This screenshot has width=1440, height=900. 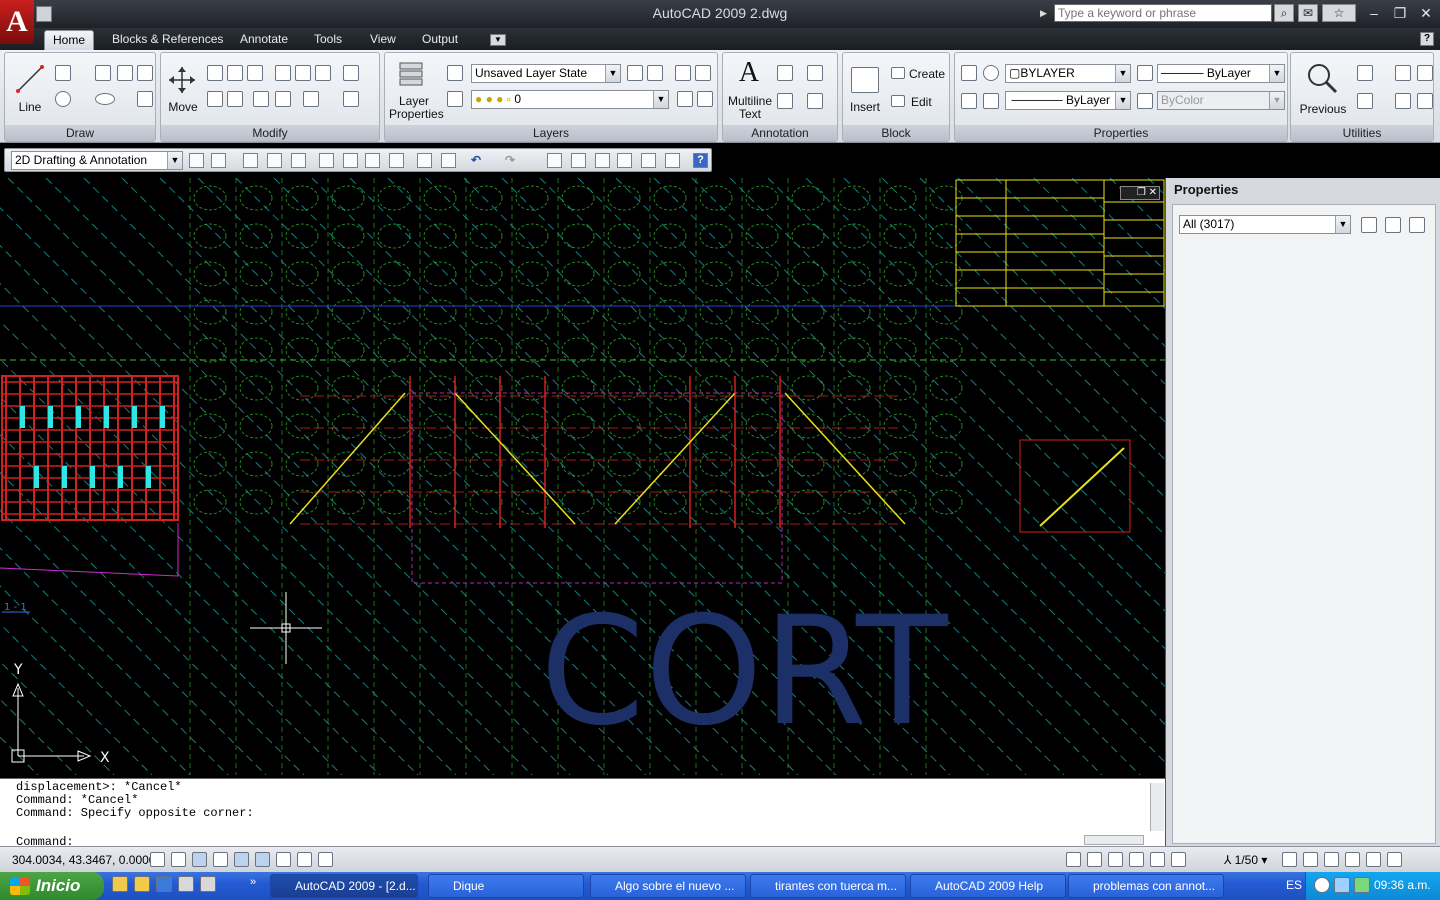 What do you see at coordinates (1115, 859) in the screenshot?
I see `pan-status-icon` at bounding box center [1115, 859].